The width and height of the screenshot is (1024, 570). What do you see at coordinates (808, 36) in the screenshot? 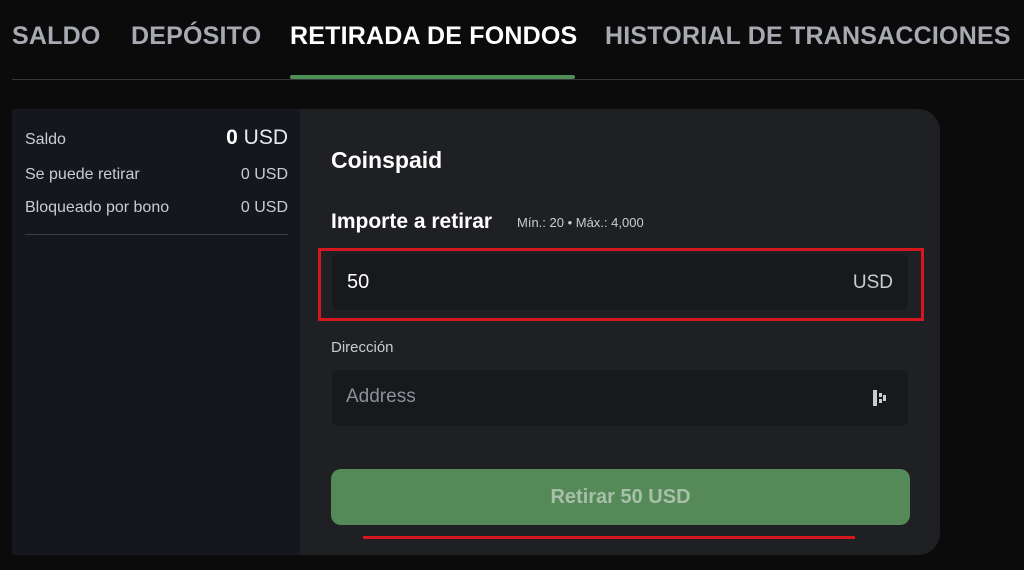
I see `tab-historial: HISTORIAL DE TRANSACCIONES` at bounding box center [808, 36].